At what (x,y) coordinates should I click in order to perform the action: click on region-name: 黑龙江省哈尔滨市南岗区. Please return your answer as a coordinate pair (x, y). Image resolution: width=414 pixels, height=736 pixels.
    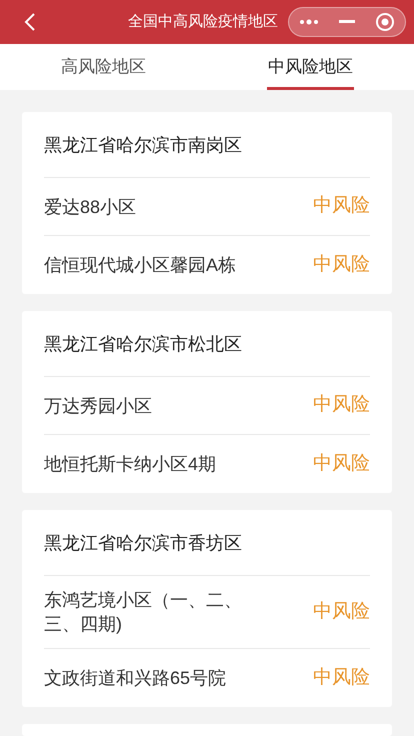
    Looking at the image, I should click on (207, 145).